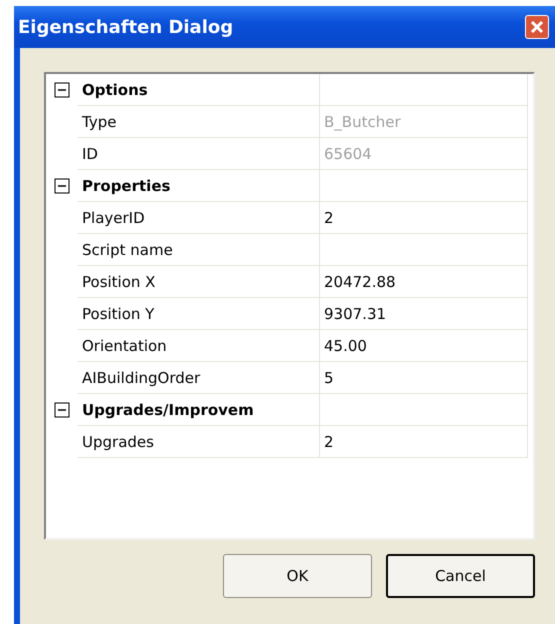  I want to click on property-value: 65604, so click(424, 154).